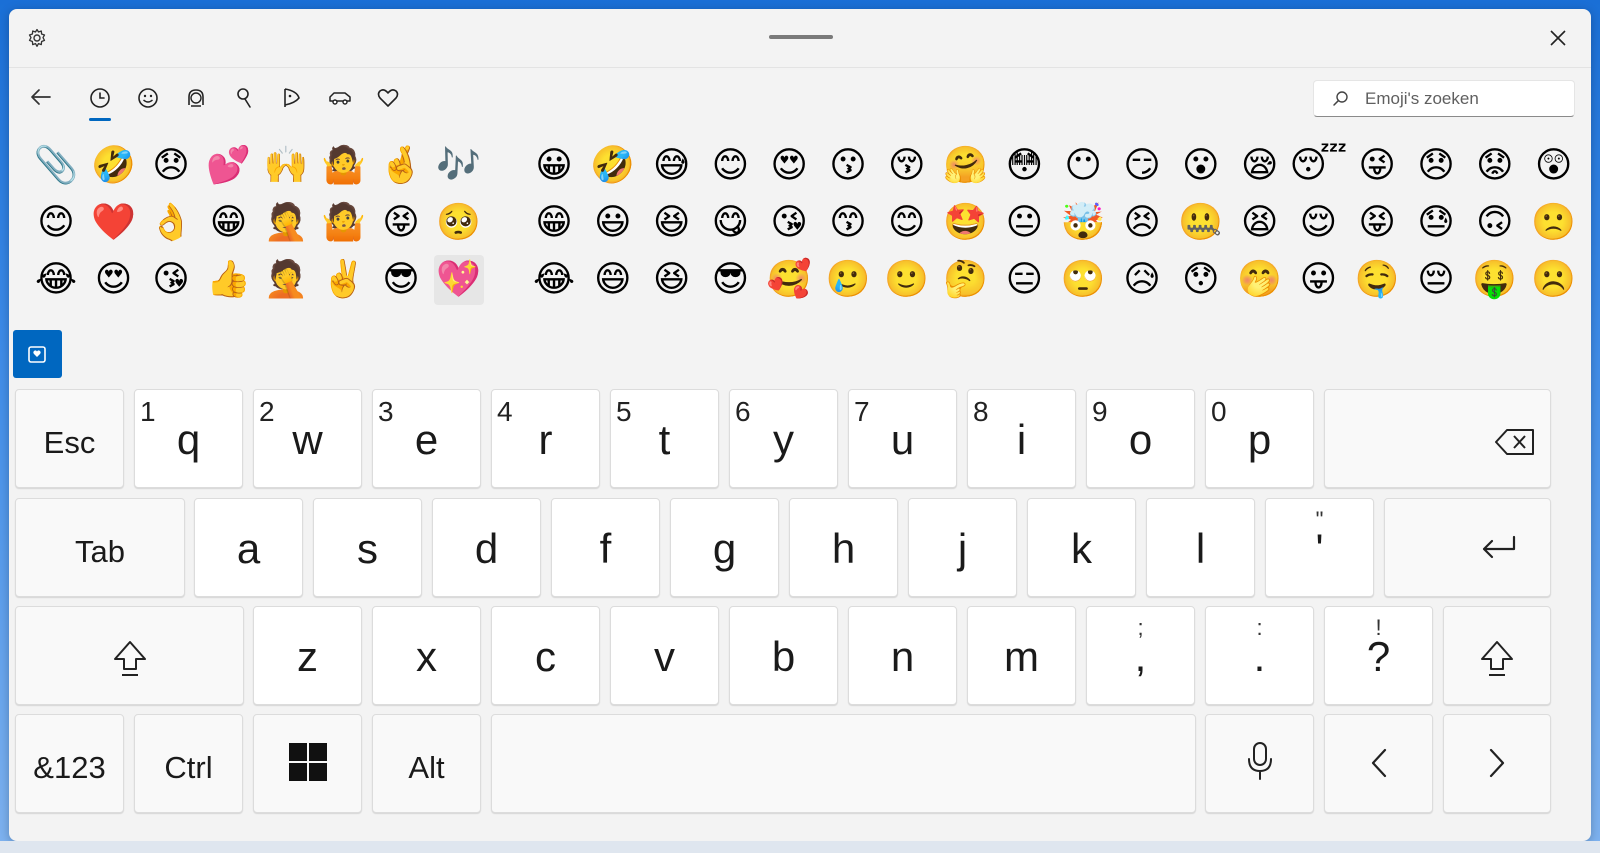 This screenshot has width=1600, height=853. I want to click on clock-icon, so click(100, 98).